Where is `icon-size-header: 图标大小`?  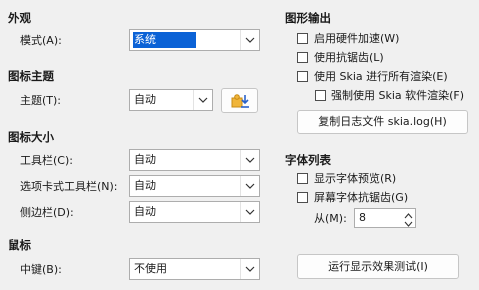
icon-size-header: 图标大小 is located at coordinates (31, 137).